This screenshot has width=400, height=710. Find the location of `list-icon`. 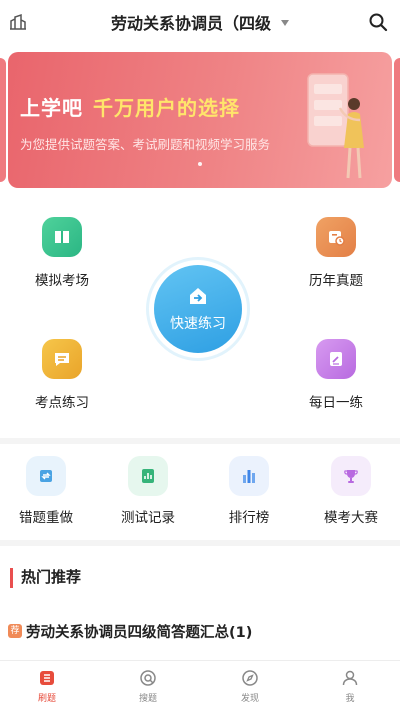

list-icon is located at coordinates (47, 678).